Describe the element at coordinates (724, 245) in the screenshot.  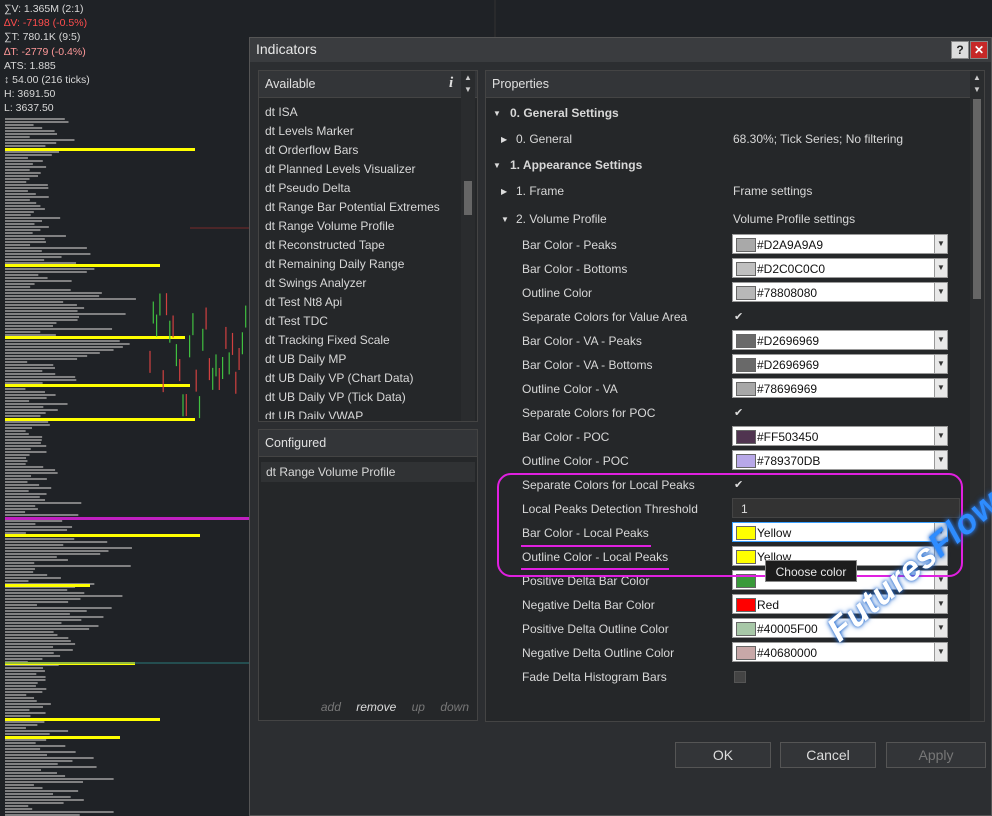
I see `property-row: Bar Color - Peaks #D2A9A9A9 ▼` at that location.